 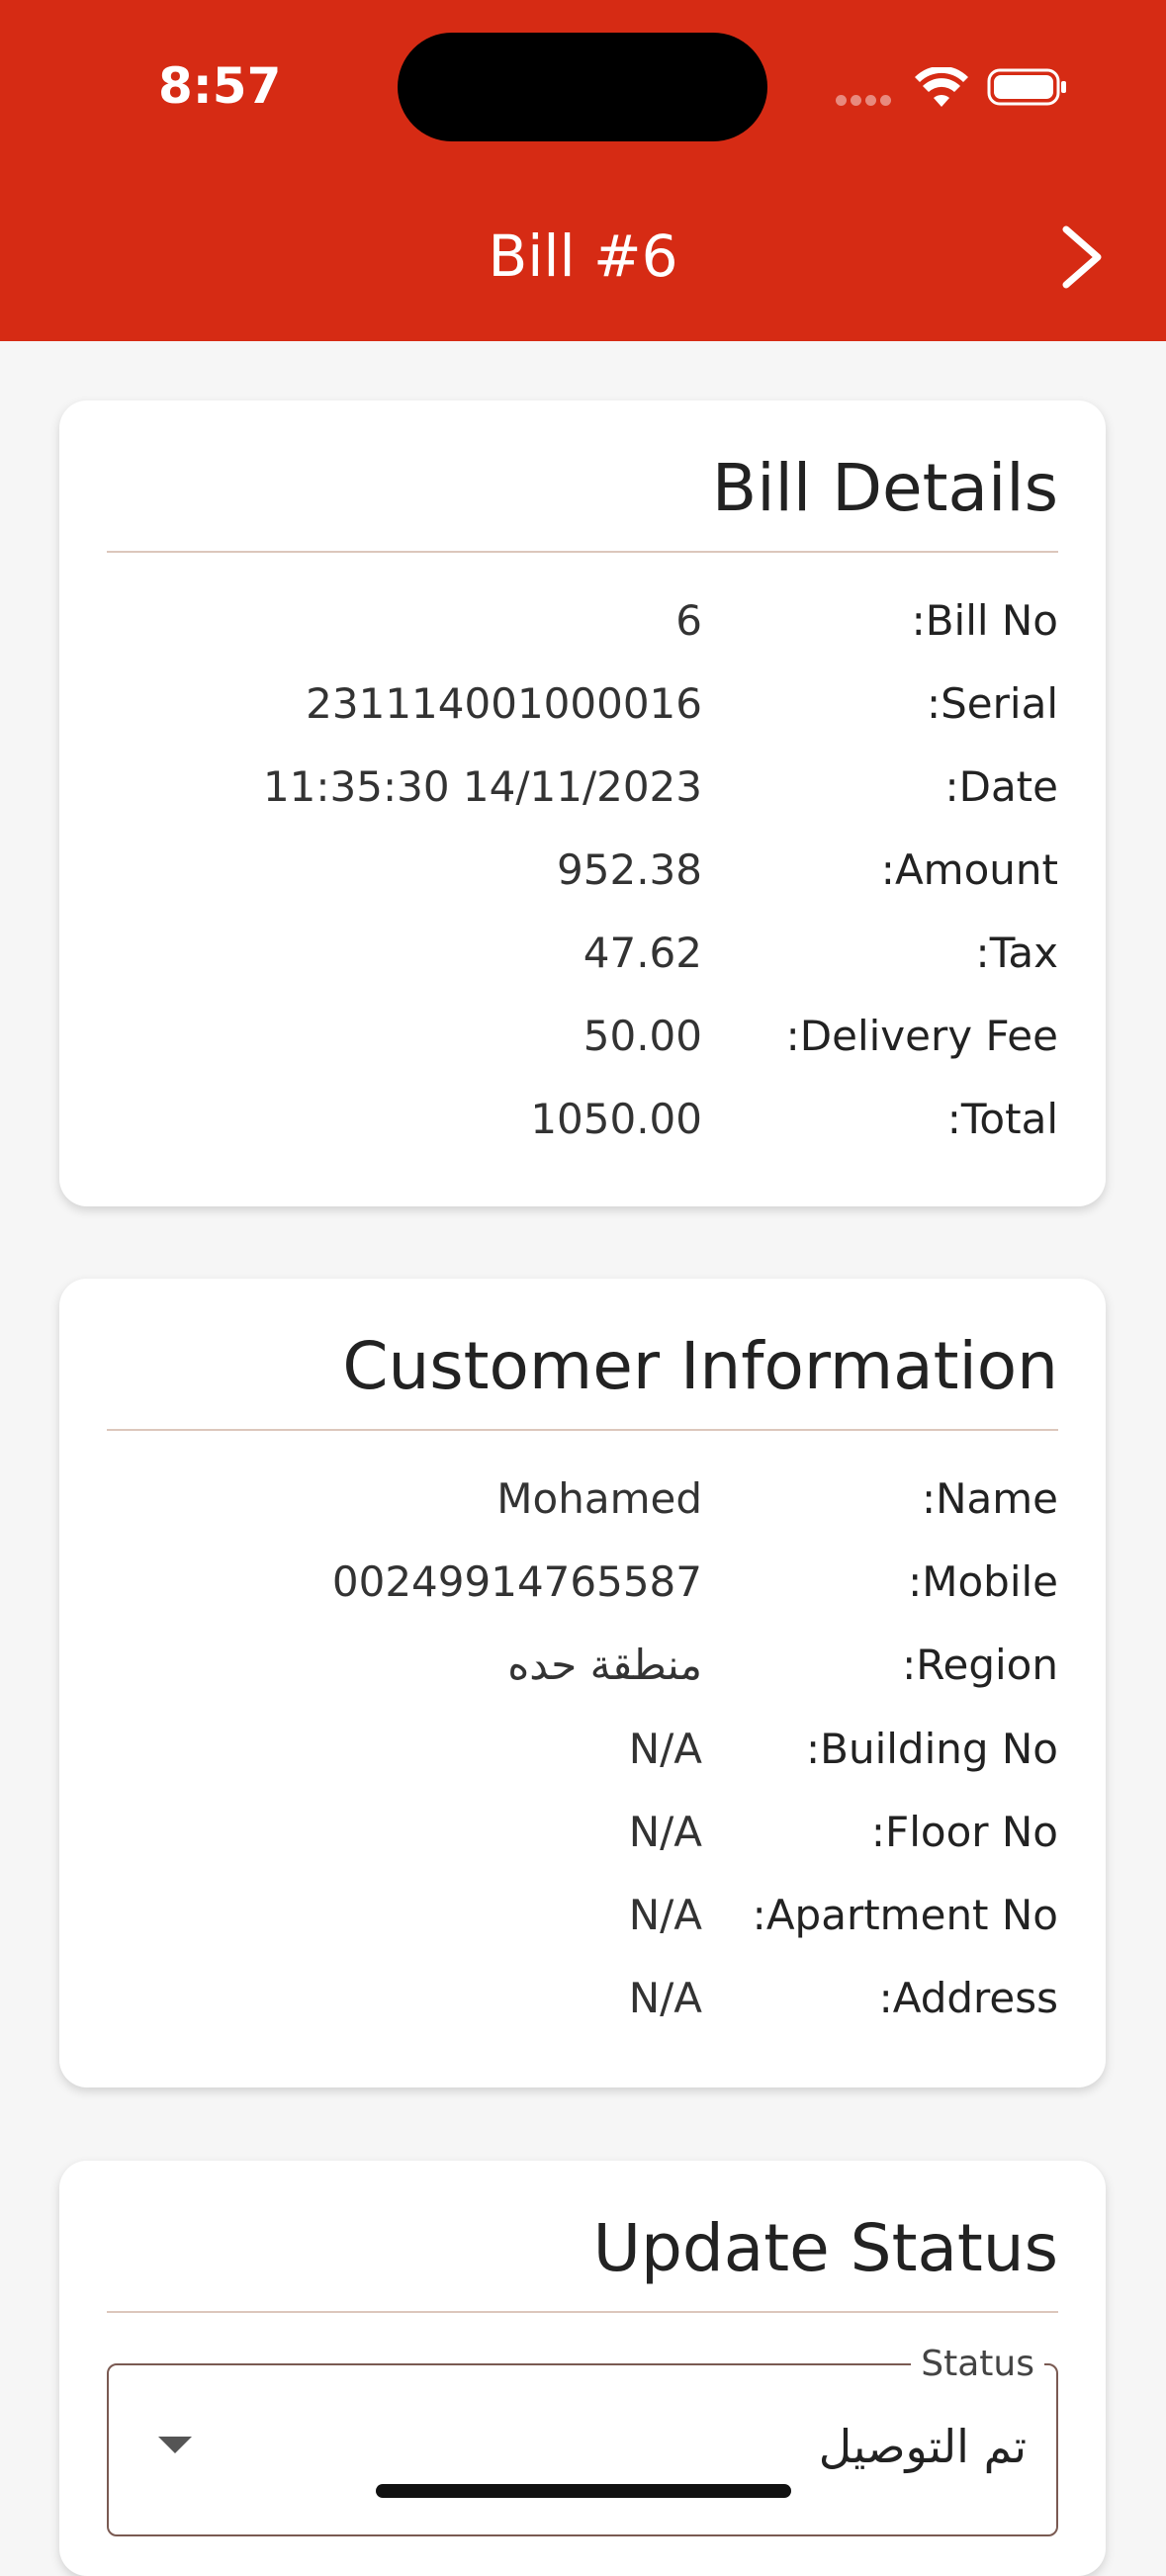 What do you see at coordinates (482, 786) in the screenshot?
I see `field-value: 11:35:30 14/11/2023` at bounding box center [482, 786].